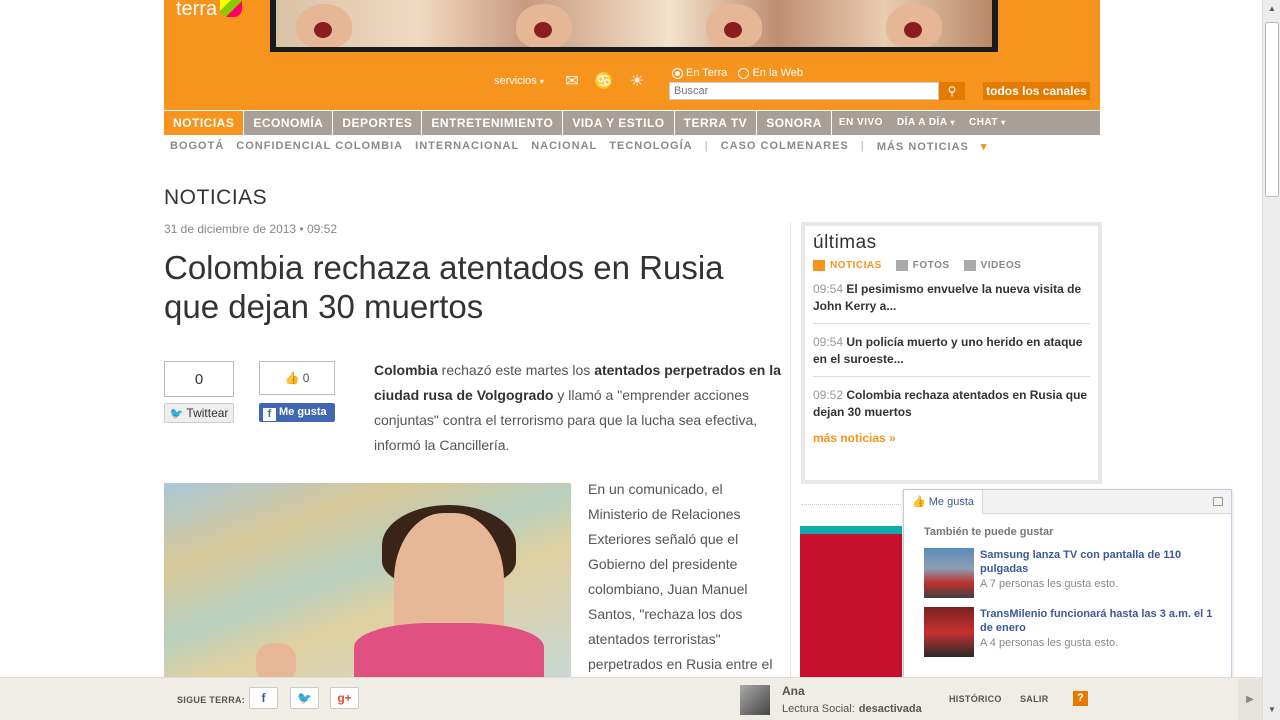 Image resolution: width=1280 pixels, height=720 pixels. What do you see at coordinates (1272, 109) in the screenshot?
I see `scrollbar-thumb` at bounding box center [1272, 109].